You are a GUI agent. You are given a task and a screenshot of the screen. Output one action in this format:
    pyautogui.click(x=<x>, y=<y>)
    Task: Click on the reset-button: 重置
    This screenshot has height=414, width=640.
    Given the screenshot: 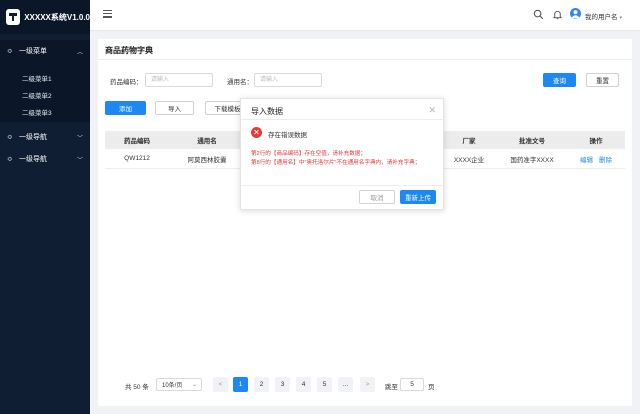 What is the action you would take?
    pyautogui.click(x=602, y=80)
    